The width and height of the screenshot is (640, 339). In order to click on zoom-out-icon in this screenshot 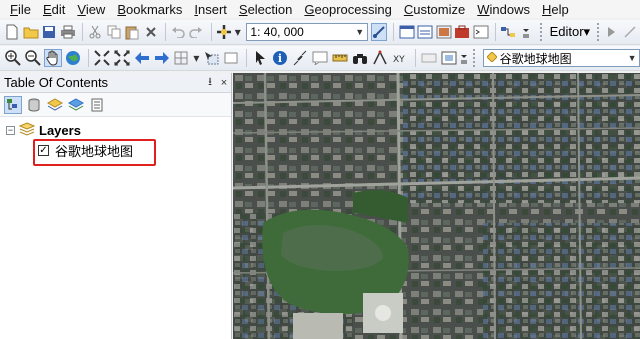, I will do `click(33, 58)`.